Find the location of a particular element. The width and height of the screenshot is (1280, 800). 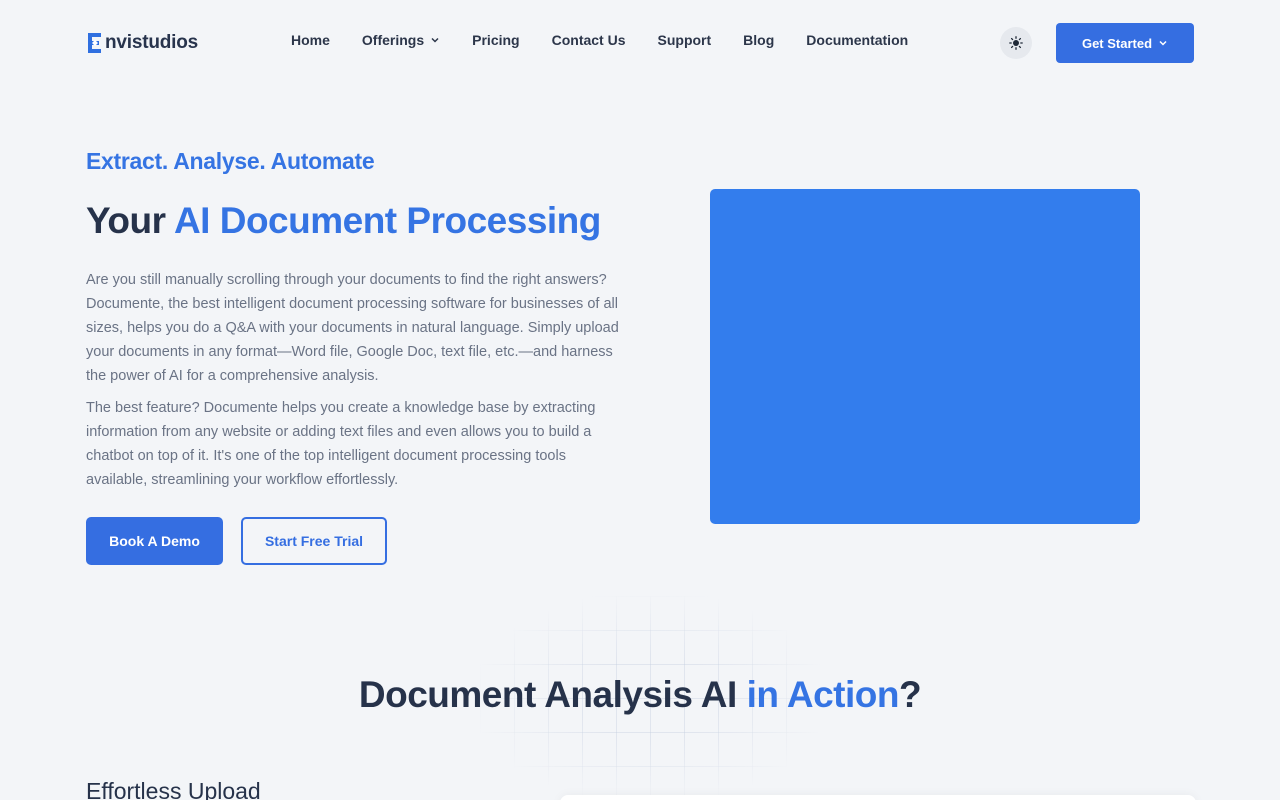

get-started-button: Get Started is located at coordinates (1125, 43).